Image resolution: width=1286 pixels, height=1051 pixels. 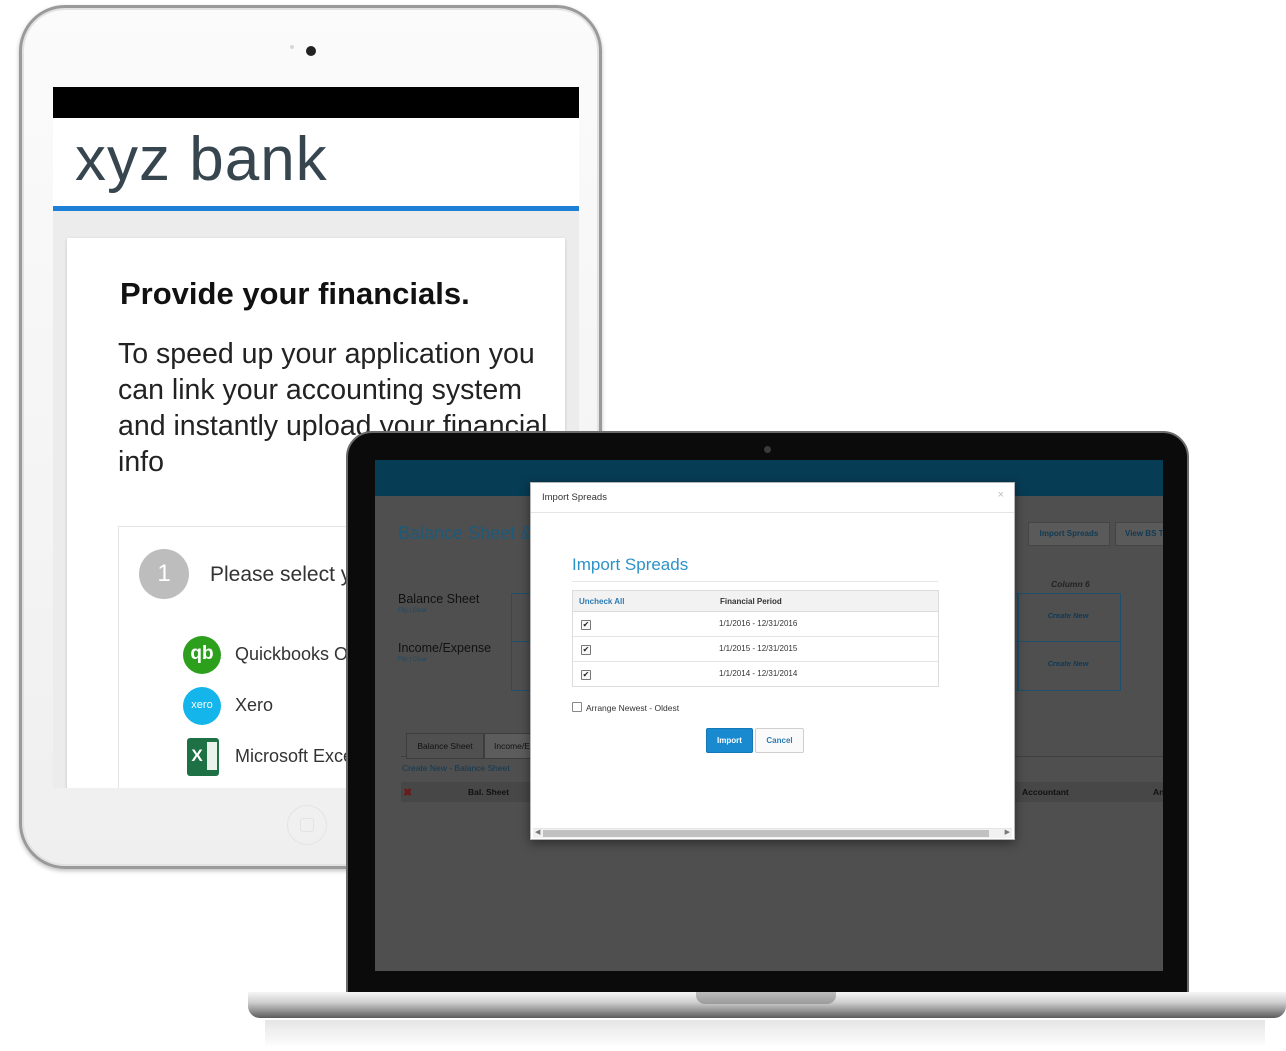 What do you see at coordinates (407, 792) in the screenshot?
I see `delete-icon: ✖` at bounding box center [407, 792].